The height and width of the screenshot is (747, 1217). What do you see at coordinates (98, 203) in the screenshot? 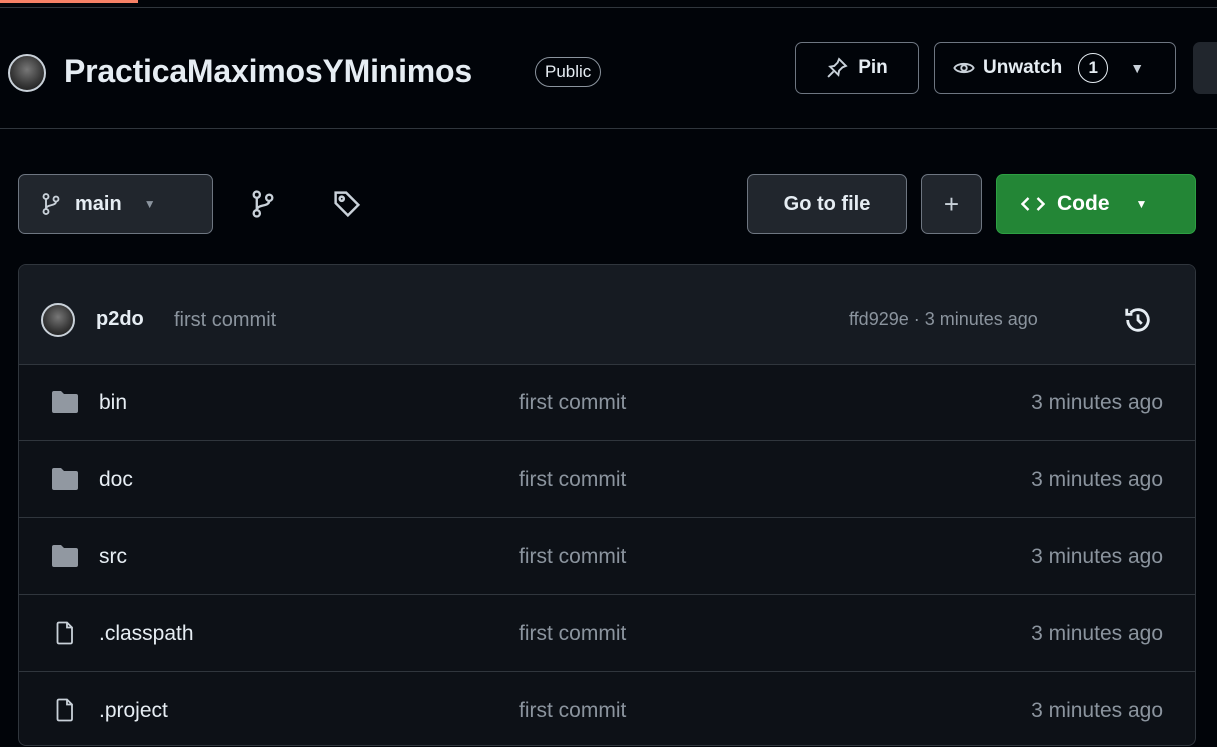
I see `branch-name: main` at bounding box center [98, 203].